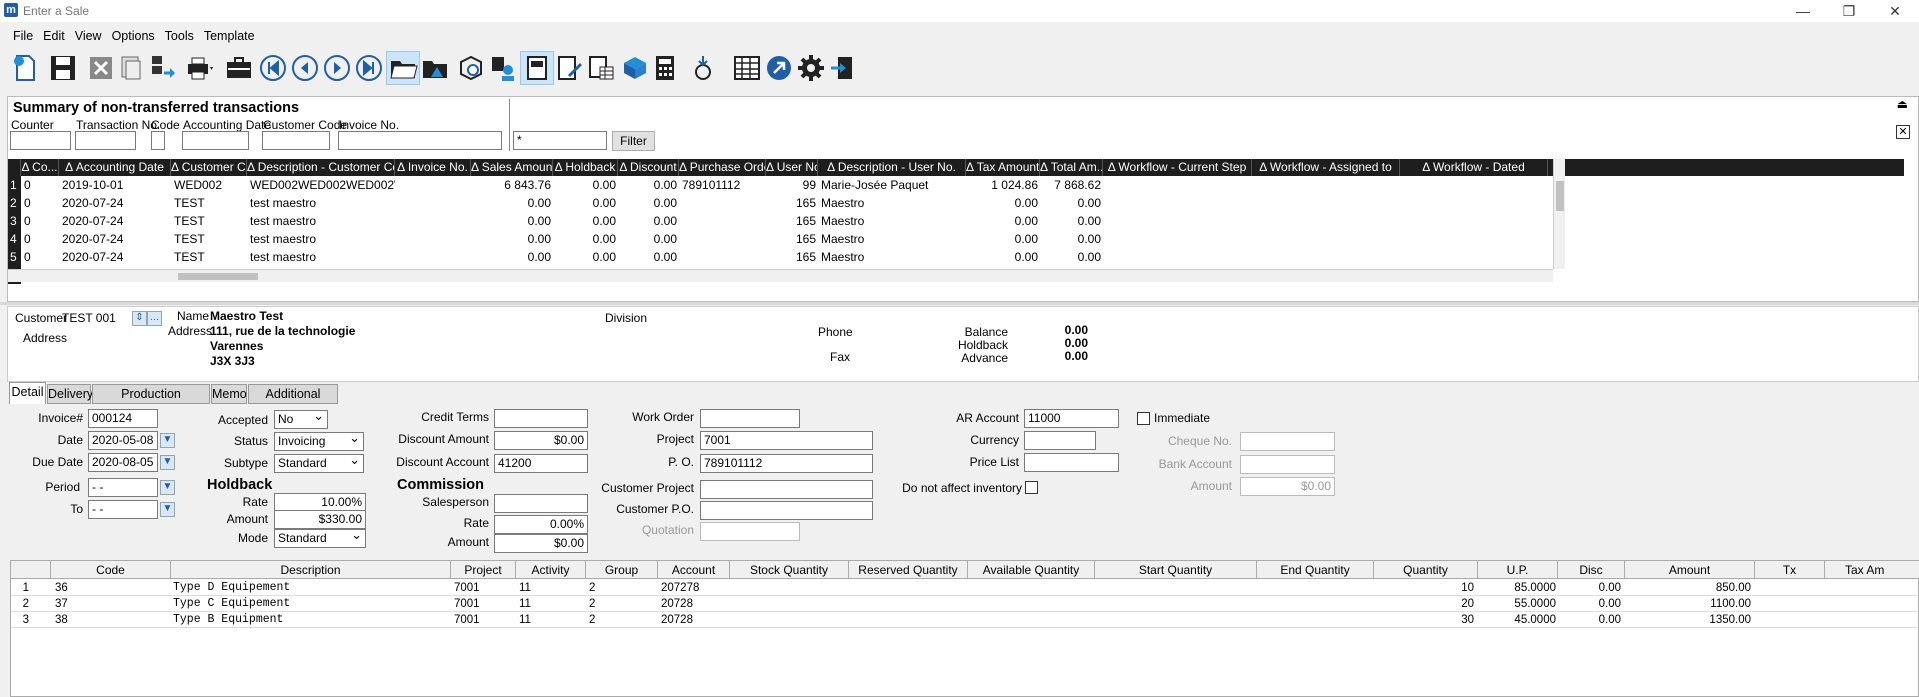 This screenshot has width=1919, height=697. What do you see at coordinates (337, 68) in the screenshot?
I see `next-icon` at bounding box center [337, 68].